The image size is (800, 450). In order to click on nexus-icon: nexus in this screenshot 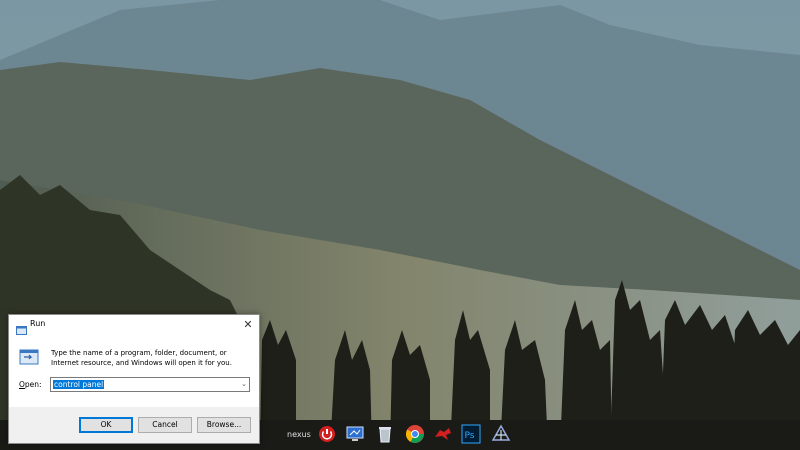, I will do `click(298, 434)`.